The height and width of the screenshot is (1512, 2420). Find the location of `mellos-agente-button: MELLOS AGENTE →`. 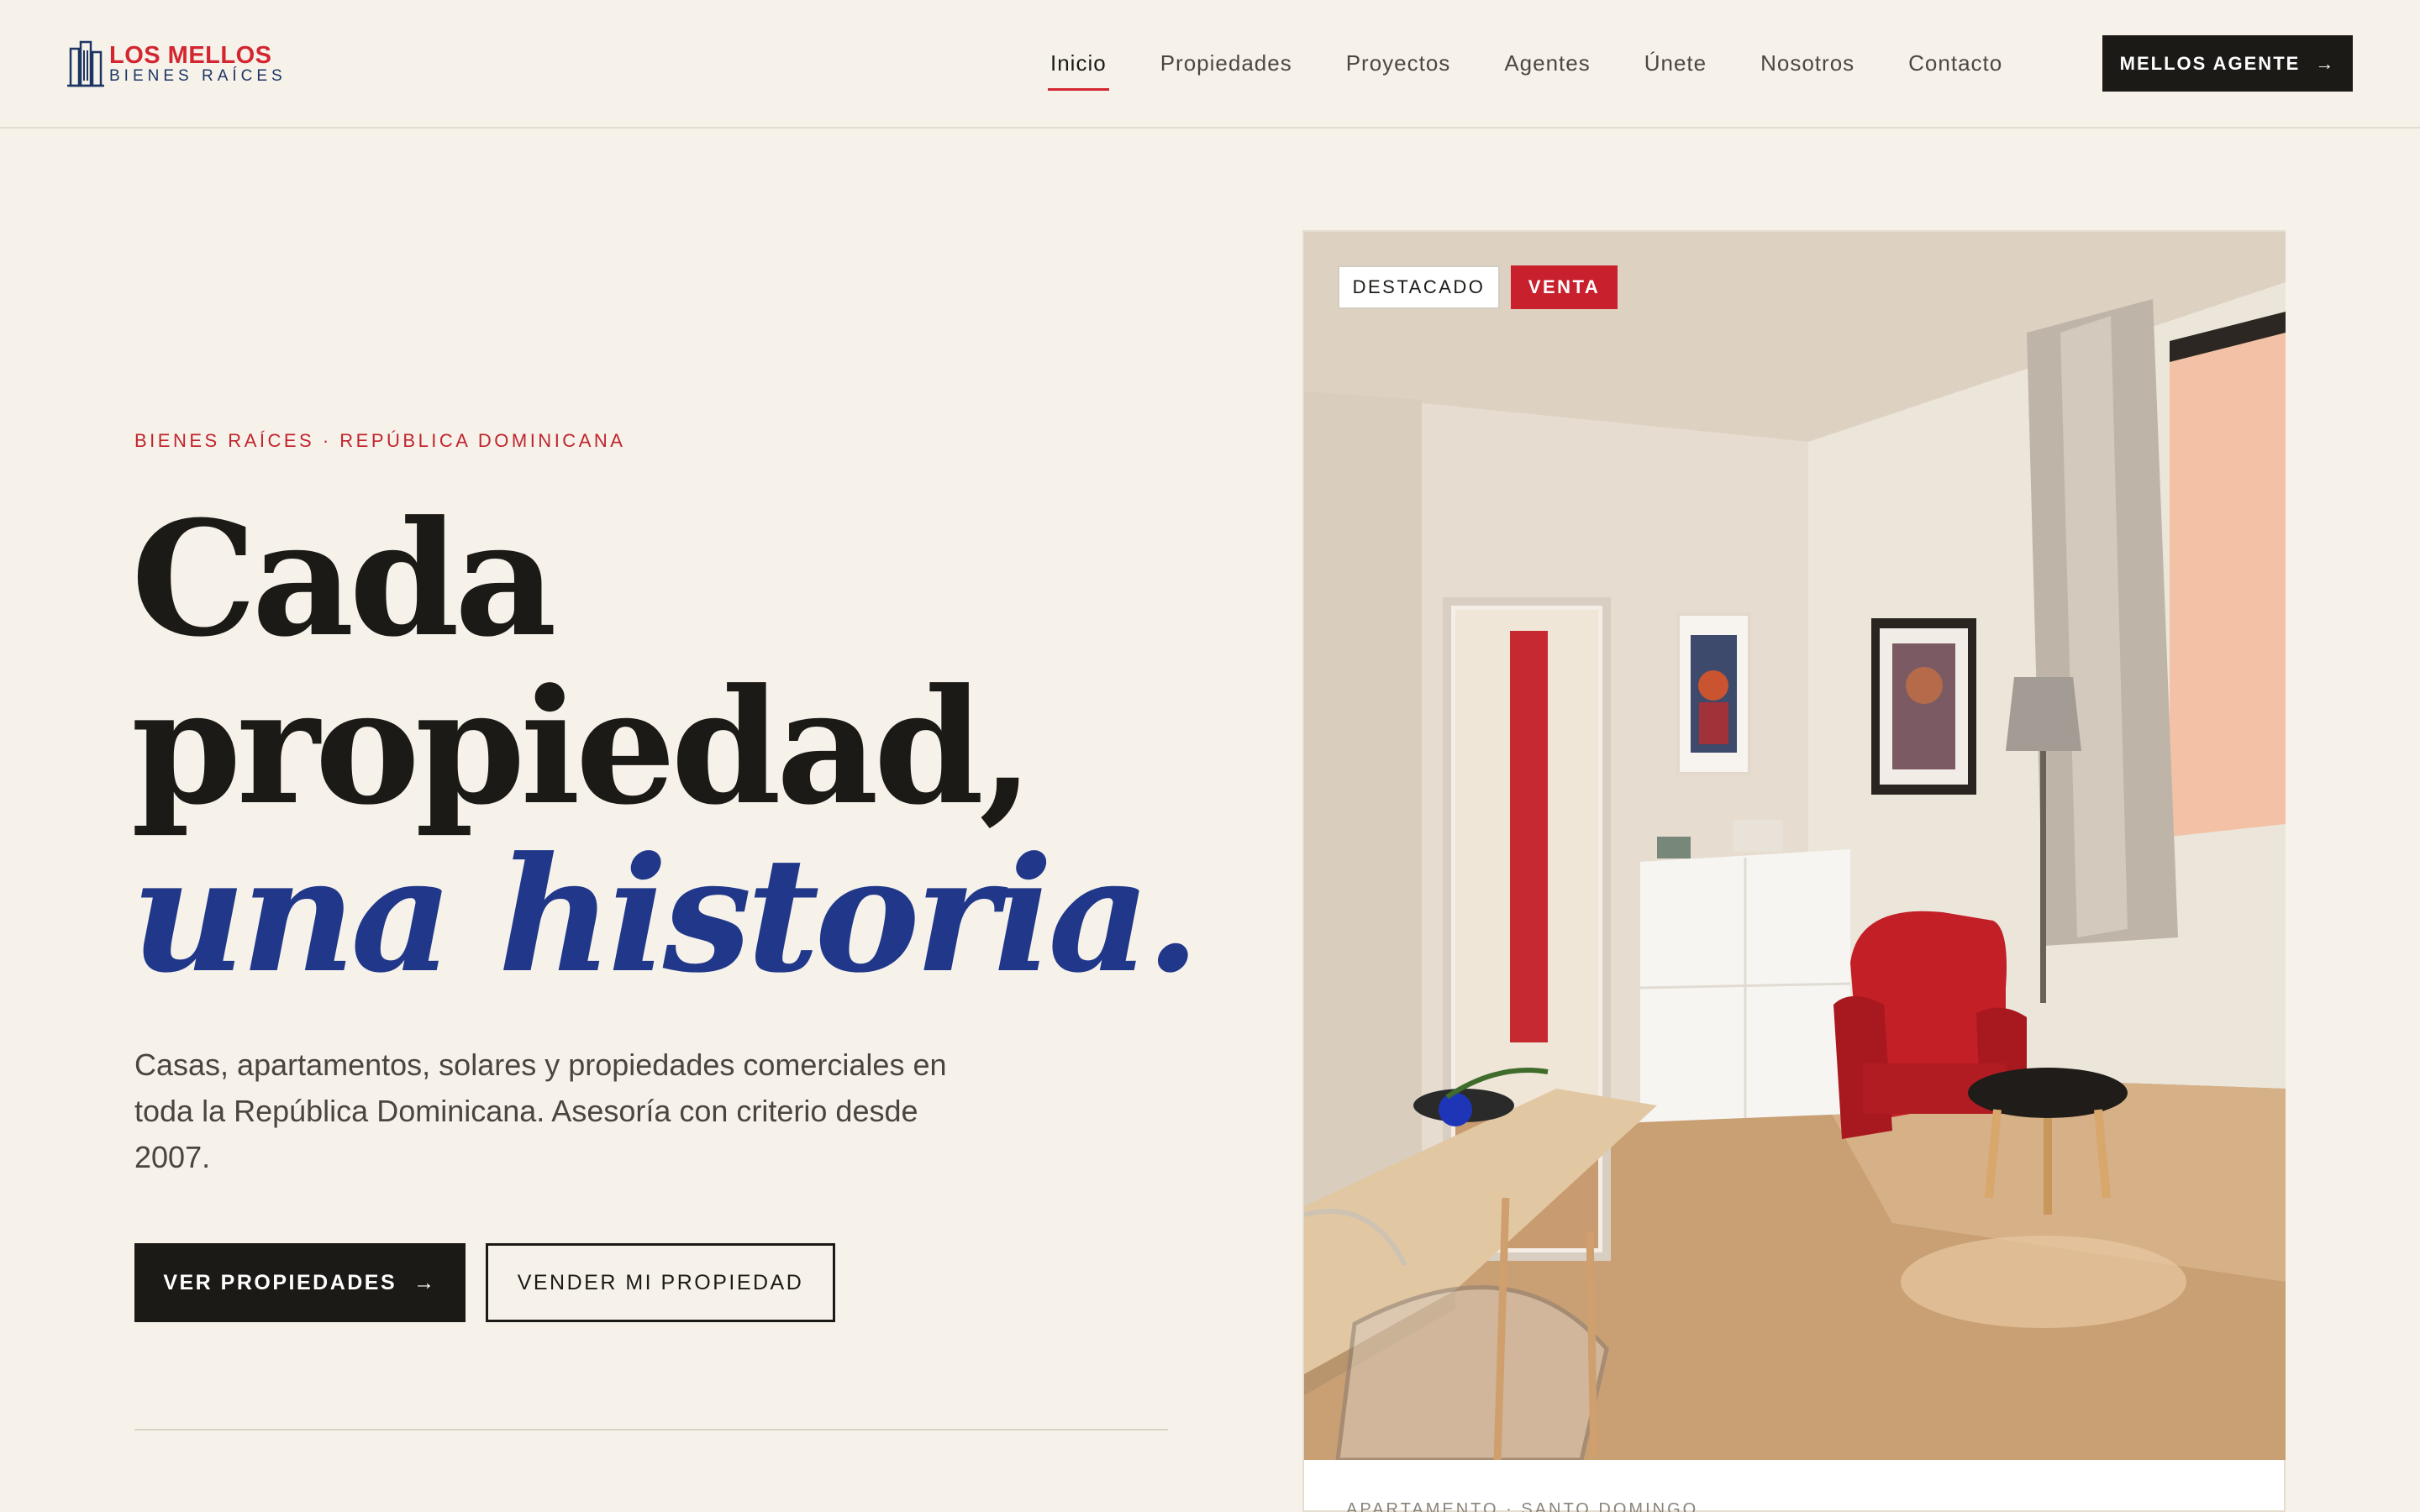

mellos-agente-button: MELLOS AGENTE → is located at coordinates (2227, 63).